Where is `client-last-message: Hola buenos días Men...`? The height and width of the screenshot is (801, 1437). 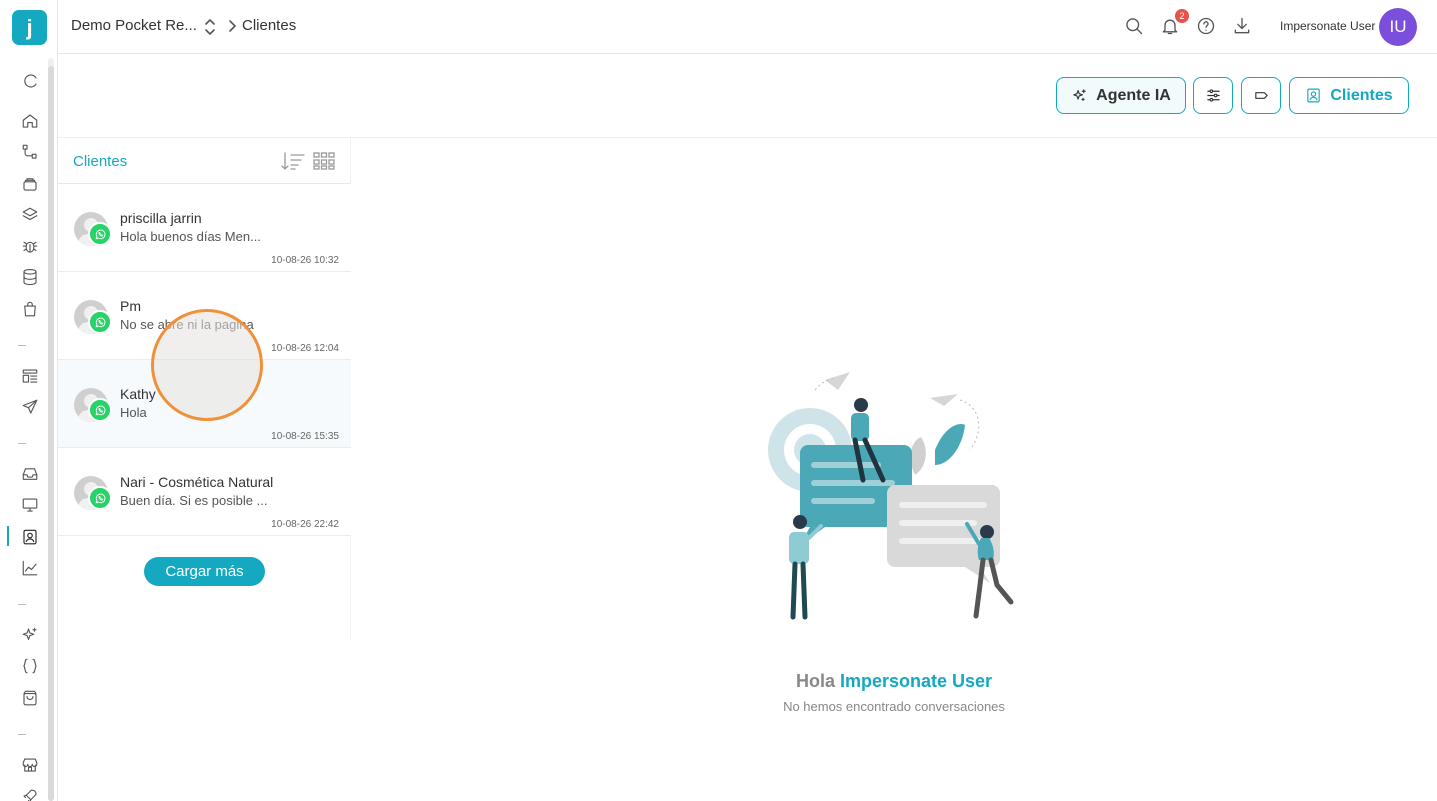 client-last-message: Hola buenos días Men... is located at coordinates (190, 236).